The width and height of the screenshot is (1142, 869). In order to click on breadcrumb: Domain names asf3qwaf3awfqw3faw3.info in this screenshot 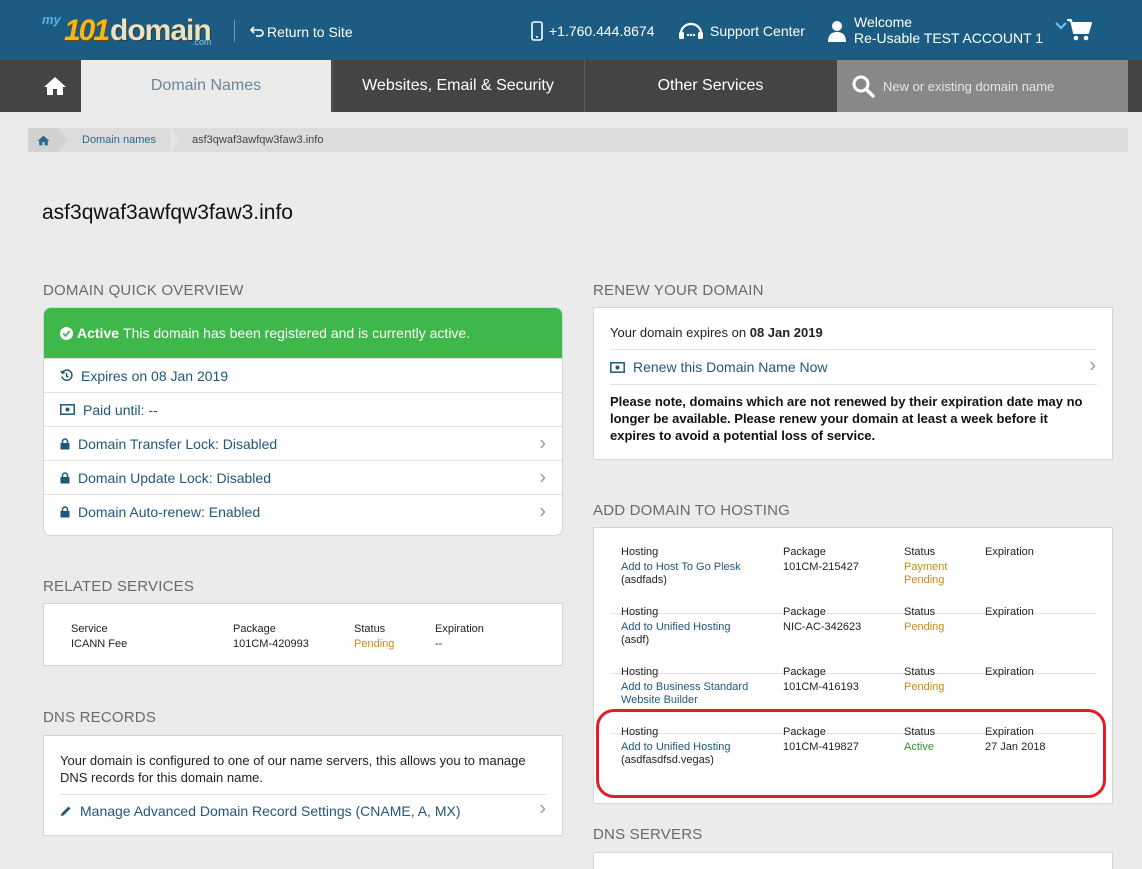, I will do `click(578, 140)`.